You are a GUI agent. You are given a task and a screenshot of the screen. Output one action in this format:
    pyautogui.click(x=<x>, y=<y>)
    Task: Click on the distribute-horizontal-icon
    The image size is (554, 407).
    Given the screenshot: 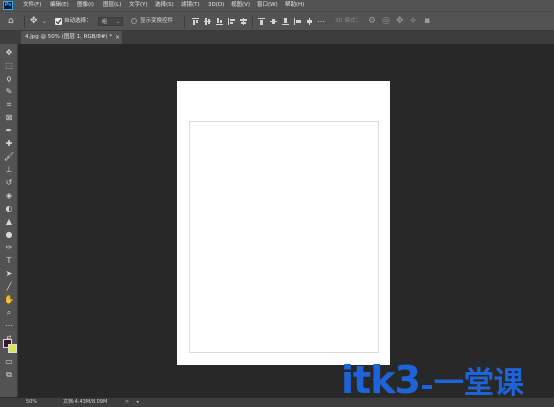 What is the action you would take?
    pyautogui.click(x=309, y=21)
    